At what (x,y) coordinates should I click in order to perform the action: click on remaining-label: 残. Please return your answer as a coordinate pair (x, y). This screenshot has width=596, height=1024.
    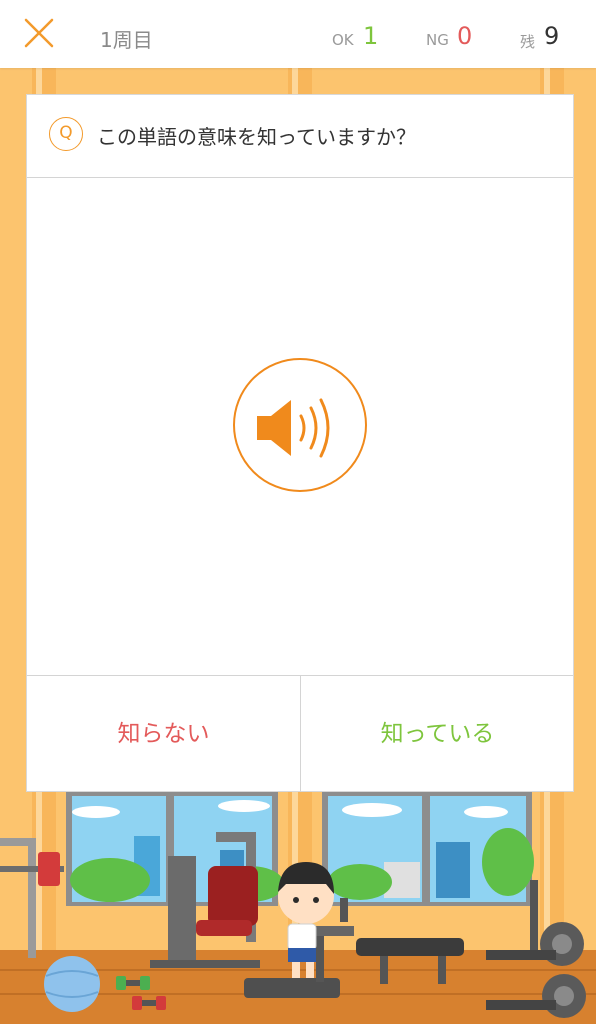
    Looking at the image, I should click on (528, 42).